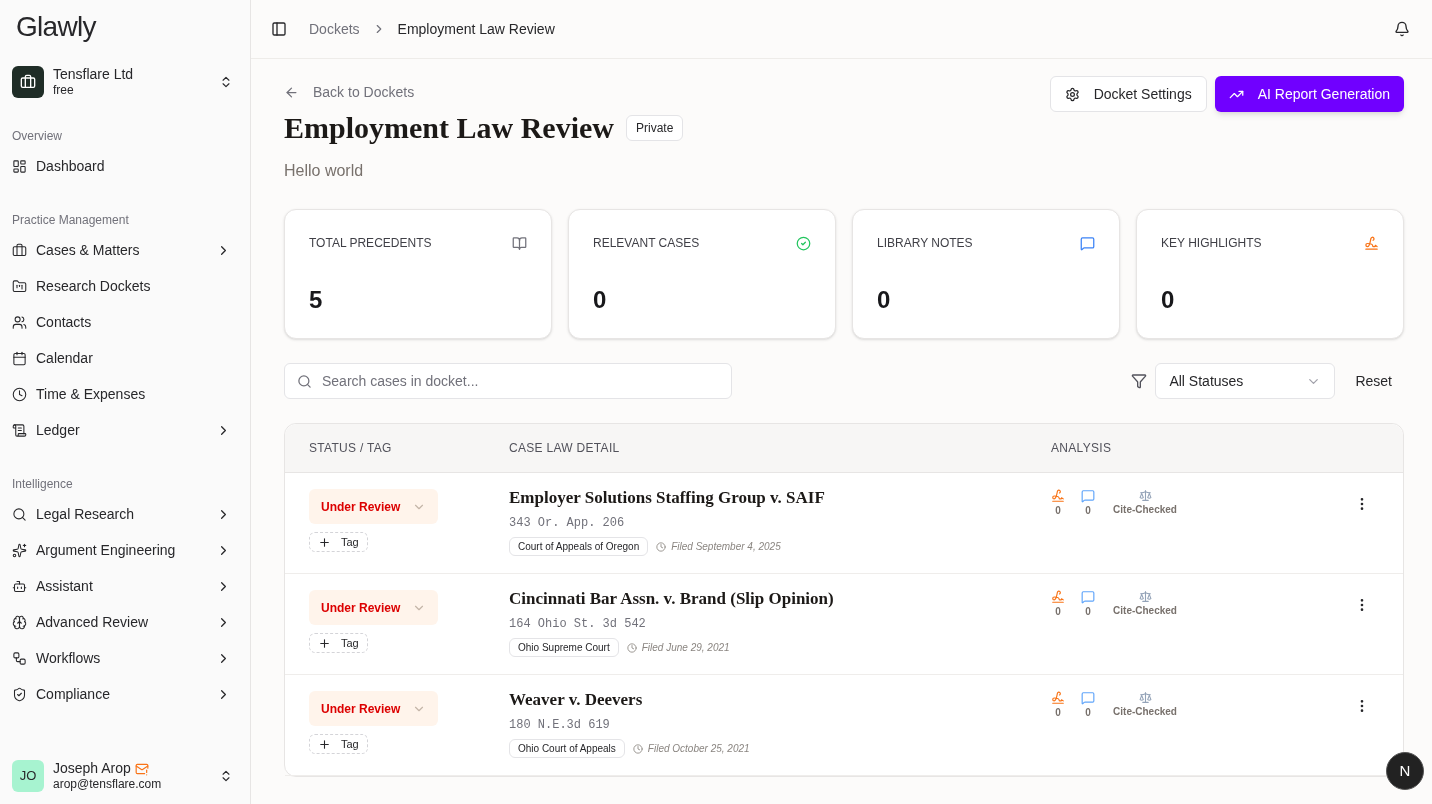 This screenshot has height=804, width=1432. What do you see at coordinates (19, 322) in the screenshot?
I see `people-icon` at bounding box center [19, 322].